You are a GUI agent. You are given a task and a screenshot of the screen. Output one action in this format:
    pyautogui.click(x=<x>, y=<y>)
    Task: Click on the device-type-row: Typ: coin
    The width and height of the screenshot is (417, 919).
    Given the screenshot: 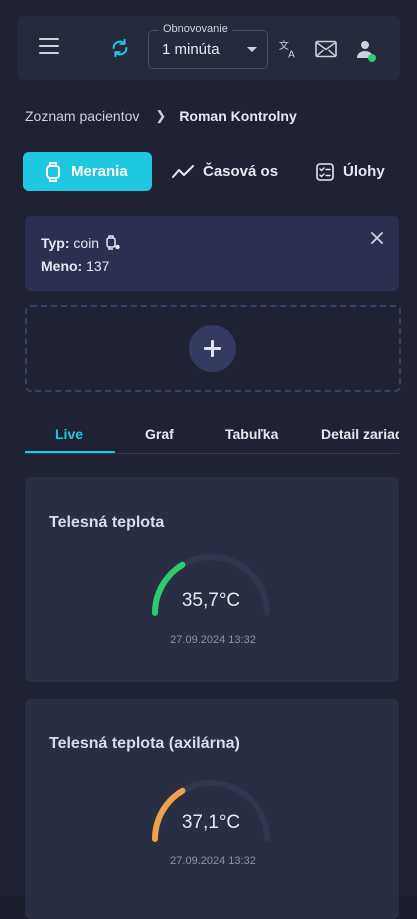 What is the action you would take?
    pyautogui.click(x=81, y=243)
    